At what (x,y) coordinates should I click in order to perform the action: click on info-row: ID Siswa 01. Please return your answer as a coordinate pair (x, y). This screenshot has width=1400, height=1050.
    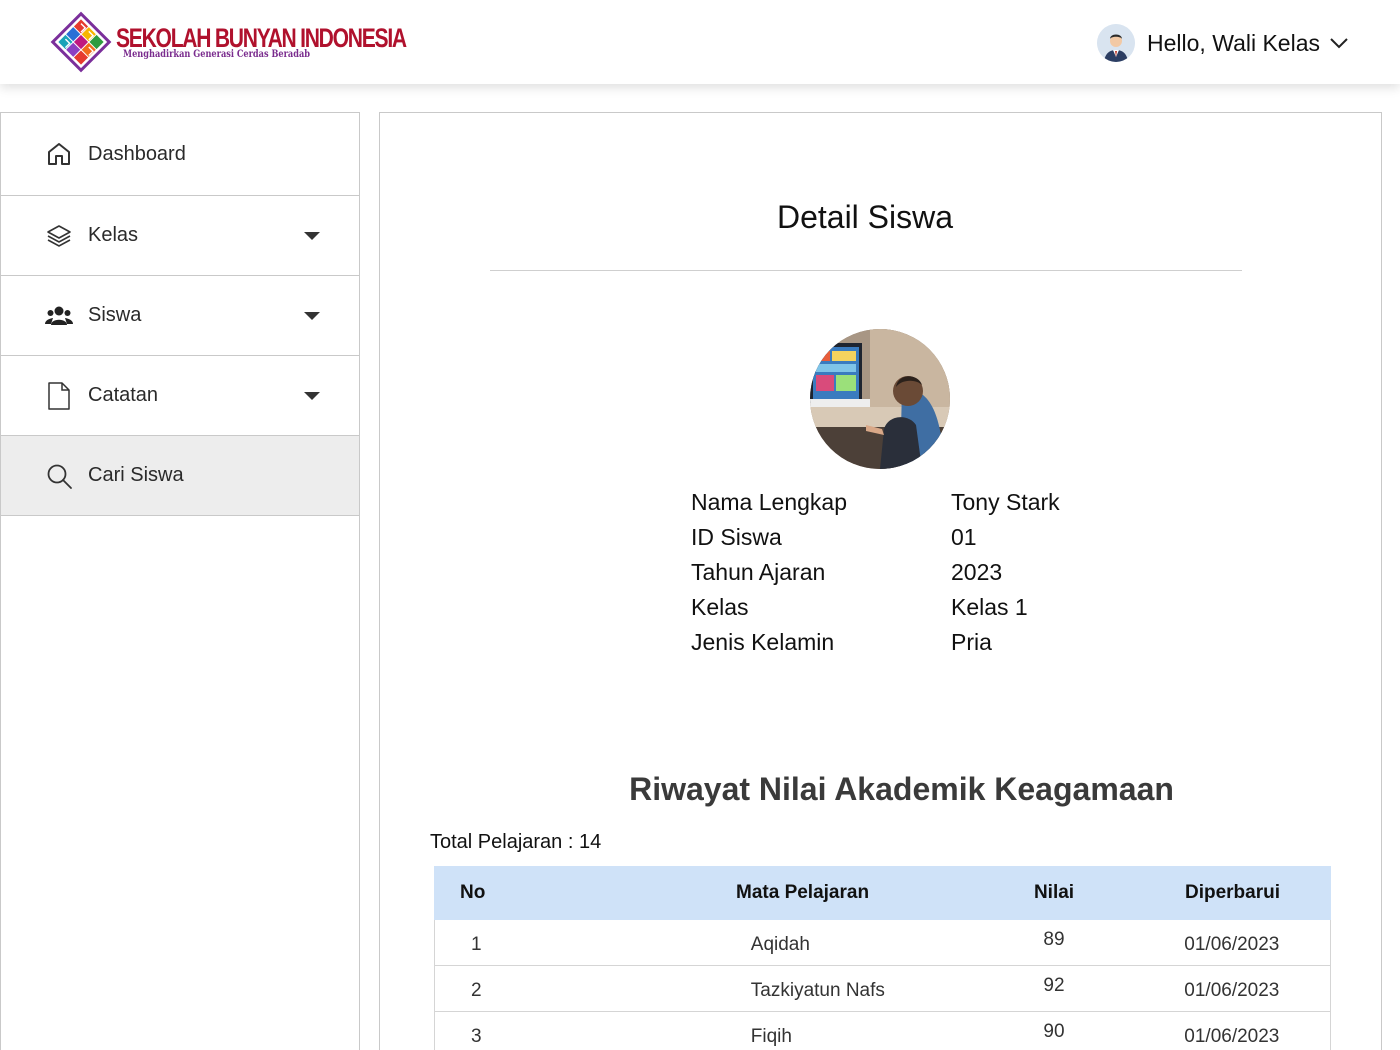
    Looking at the image, I should click on (875, 537).